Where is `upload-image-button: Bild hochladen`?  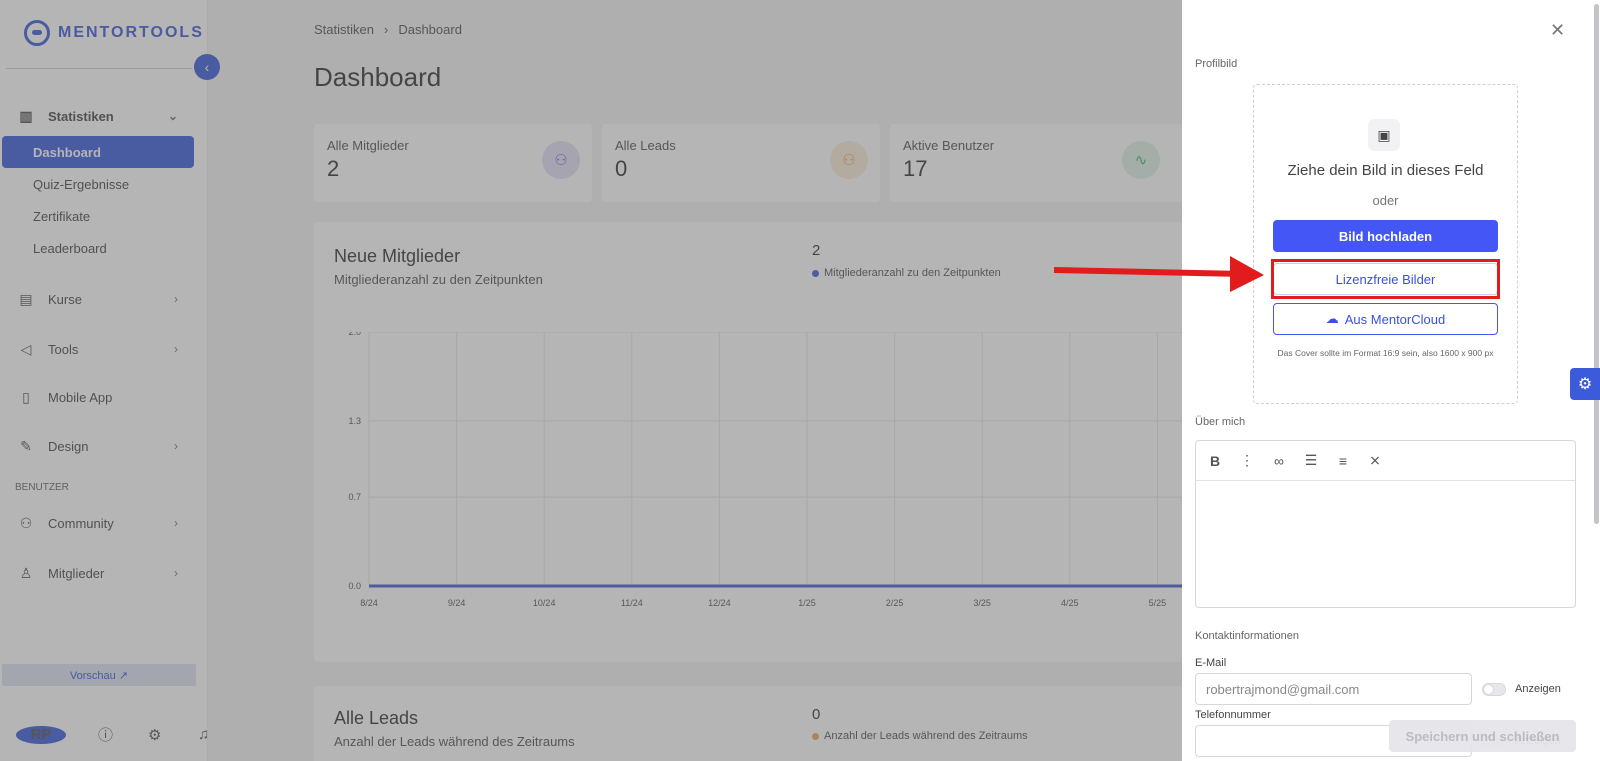
upload-image-button: Bild hochladen is located at coordinates (1385, 236).